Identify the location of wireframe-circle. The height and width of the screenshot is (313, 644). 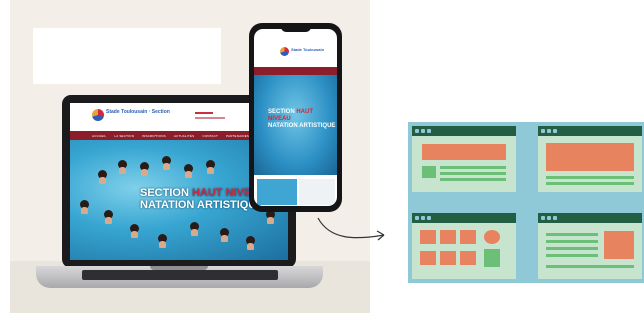
(492, 237).